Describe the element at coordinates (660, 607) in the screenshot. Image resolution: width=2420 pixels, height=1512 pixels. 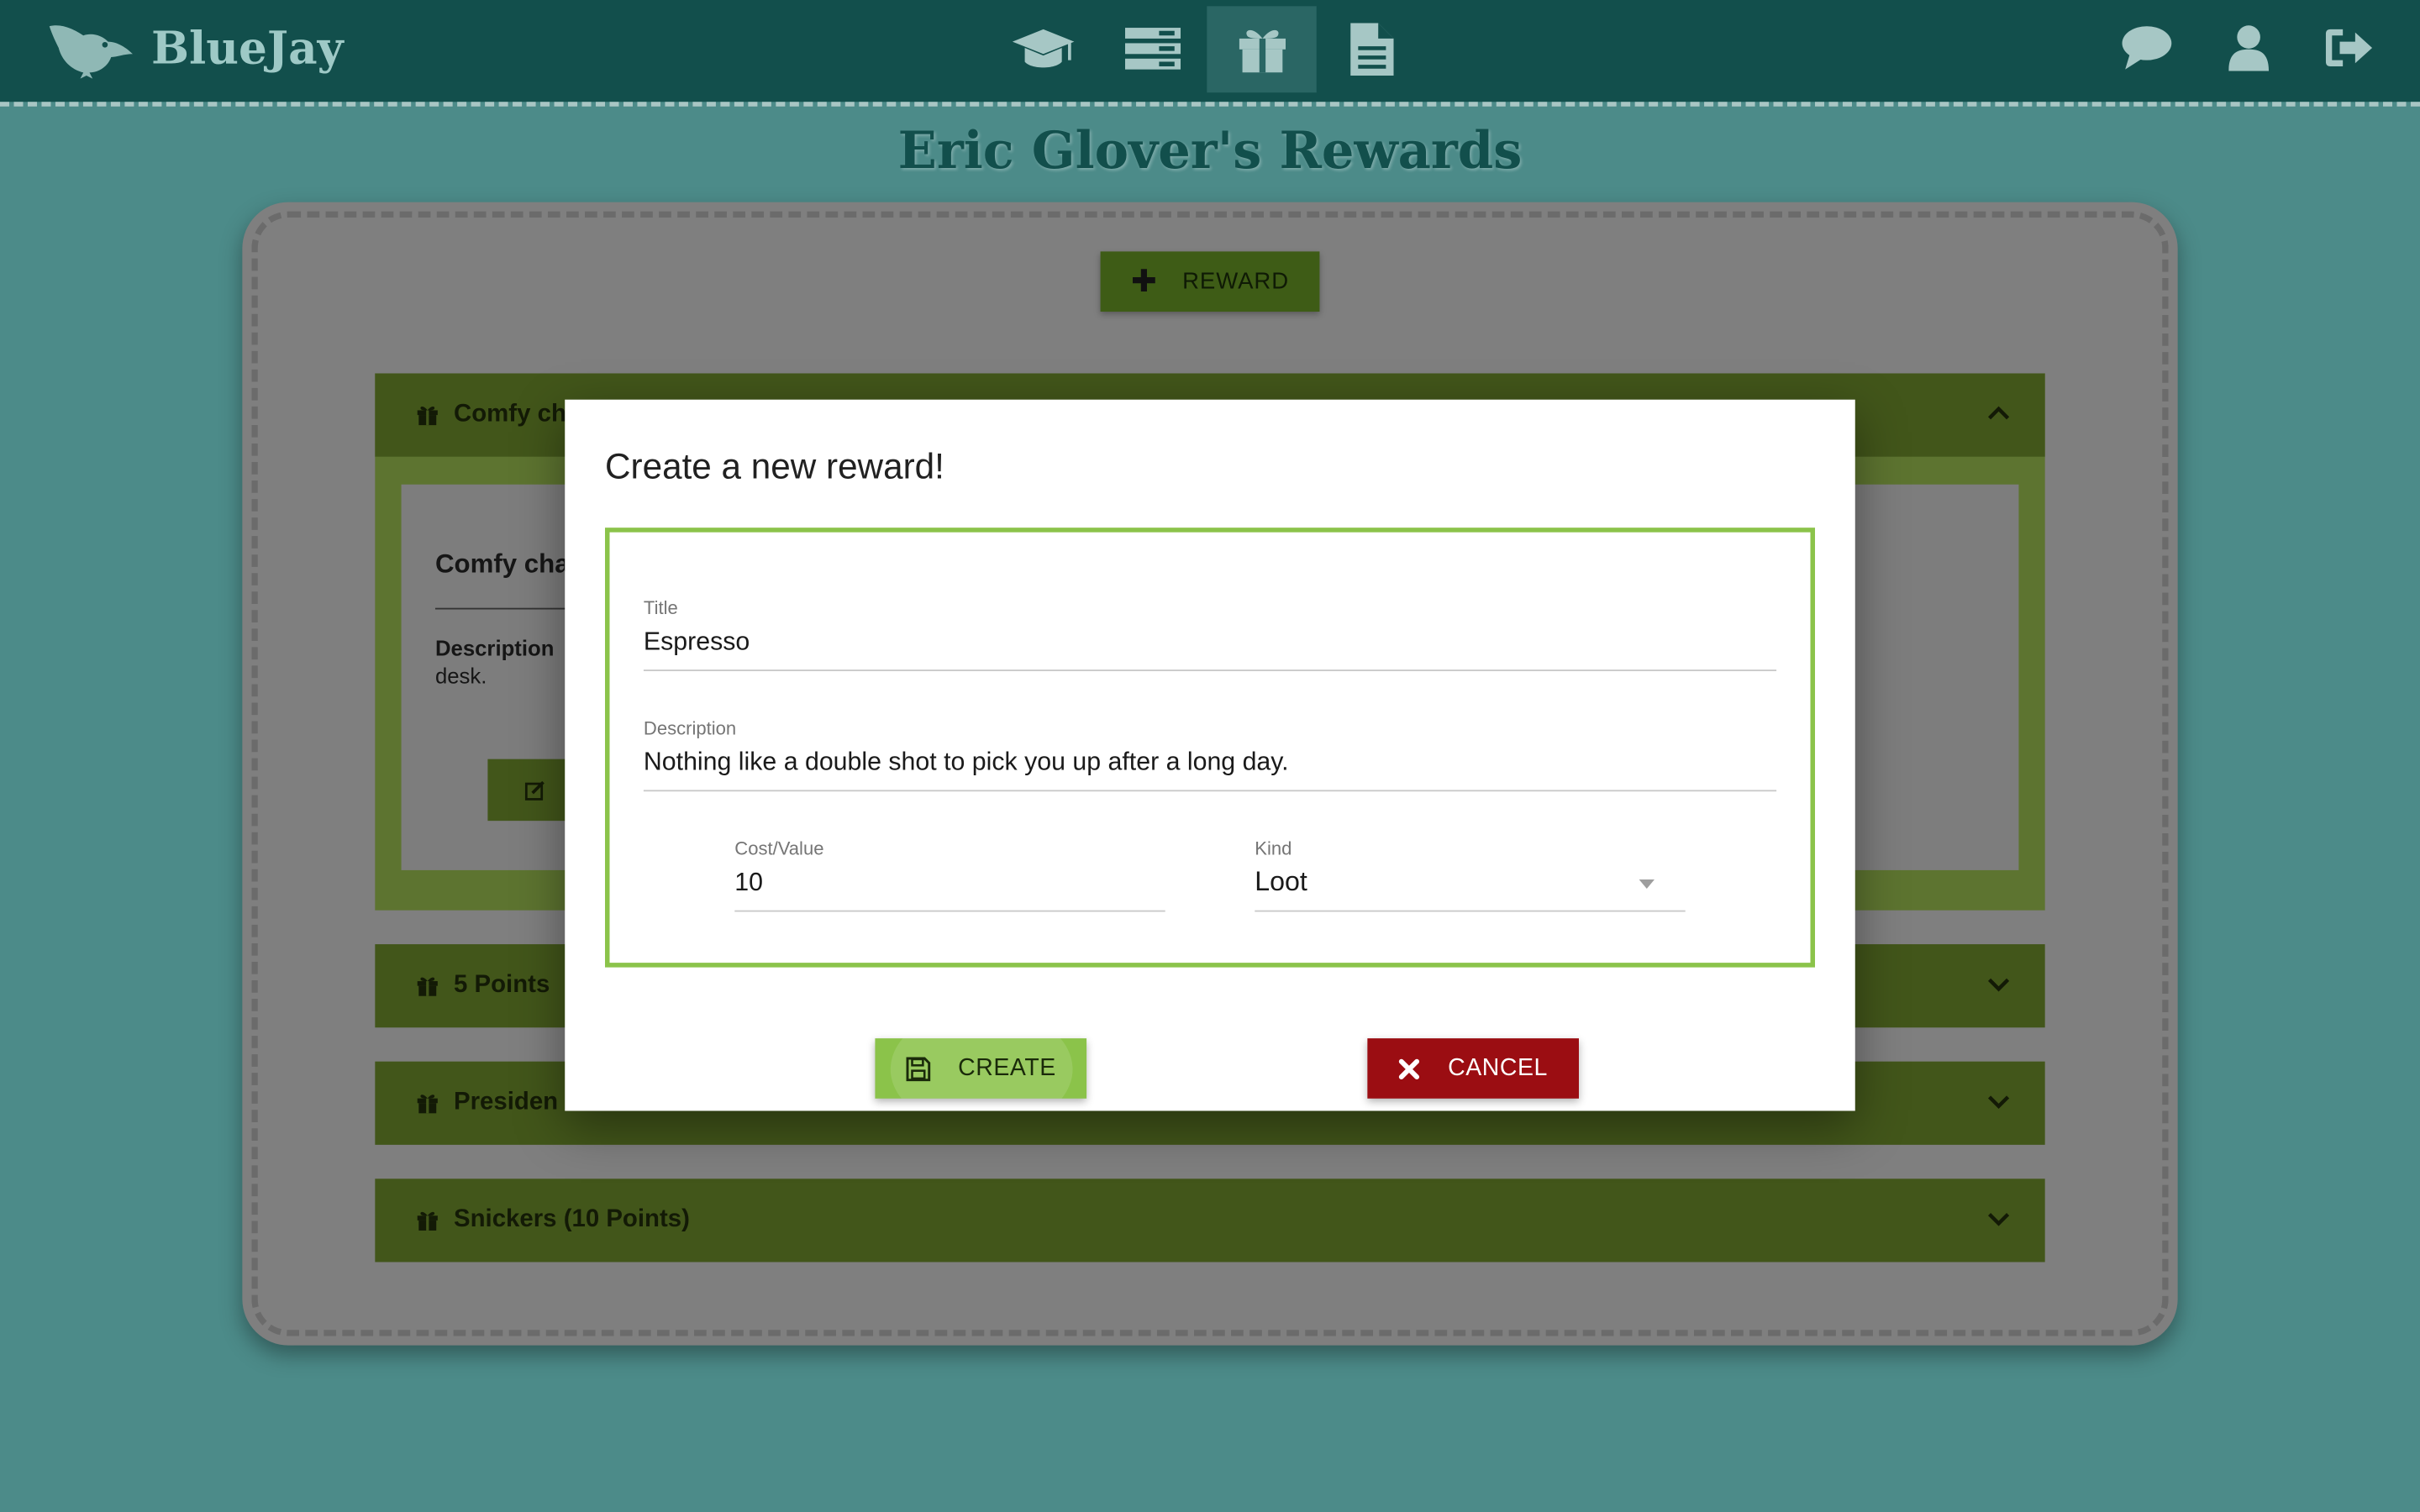
I see `title-field-label: Title` at that location.